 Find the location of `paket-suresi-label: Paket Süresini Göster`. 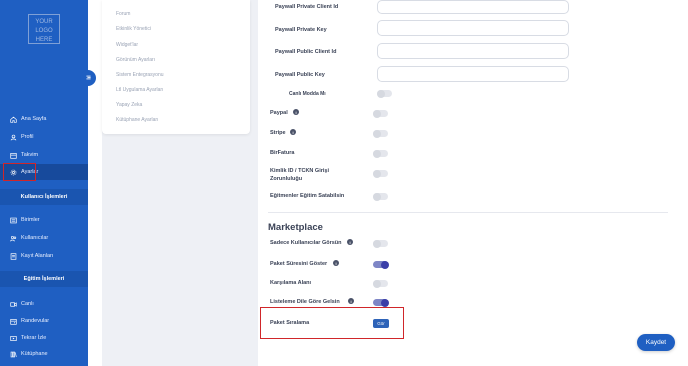

paket-suresi-label: Paket Süresini Göster is located at coordinates (299, 264).